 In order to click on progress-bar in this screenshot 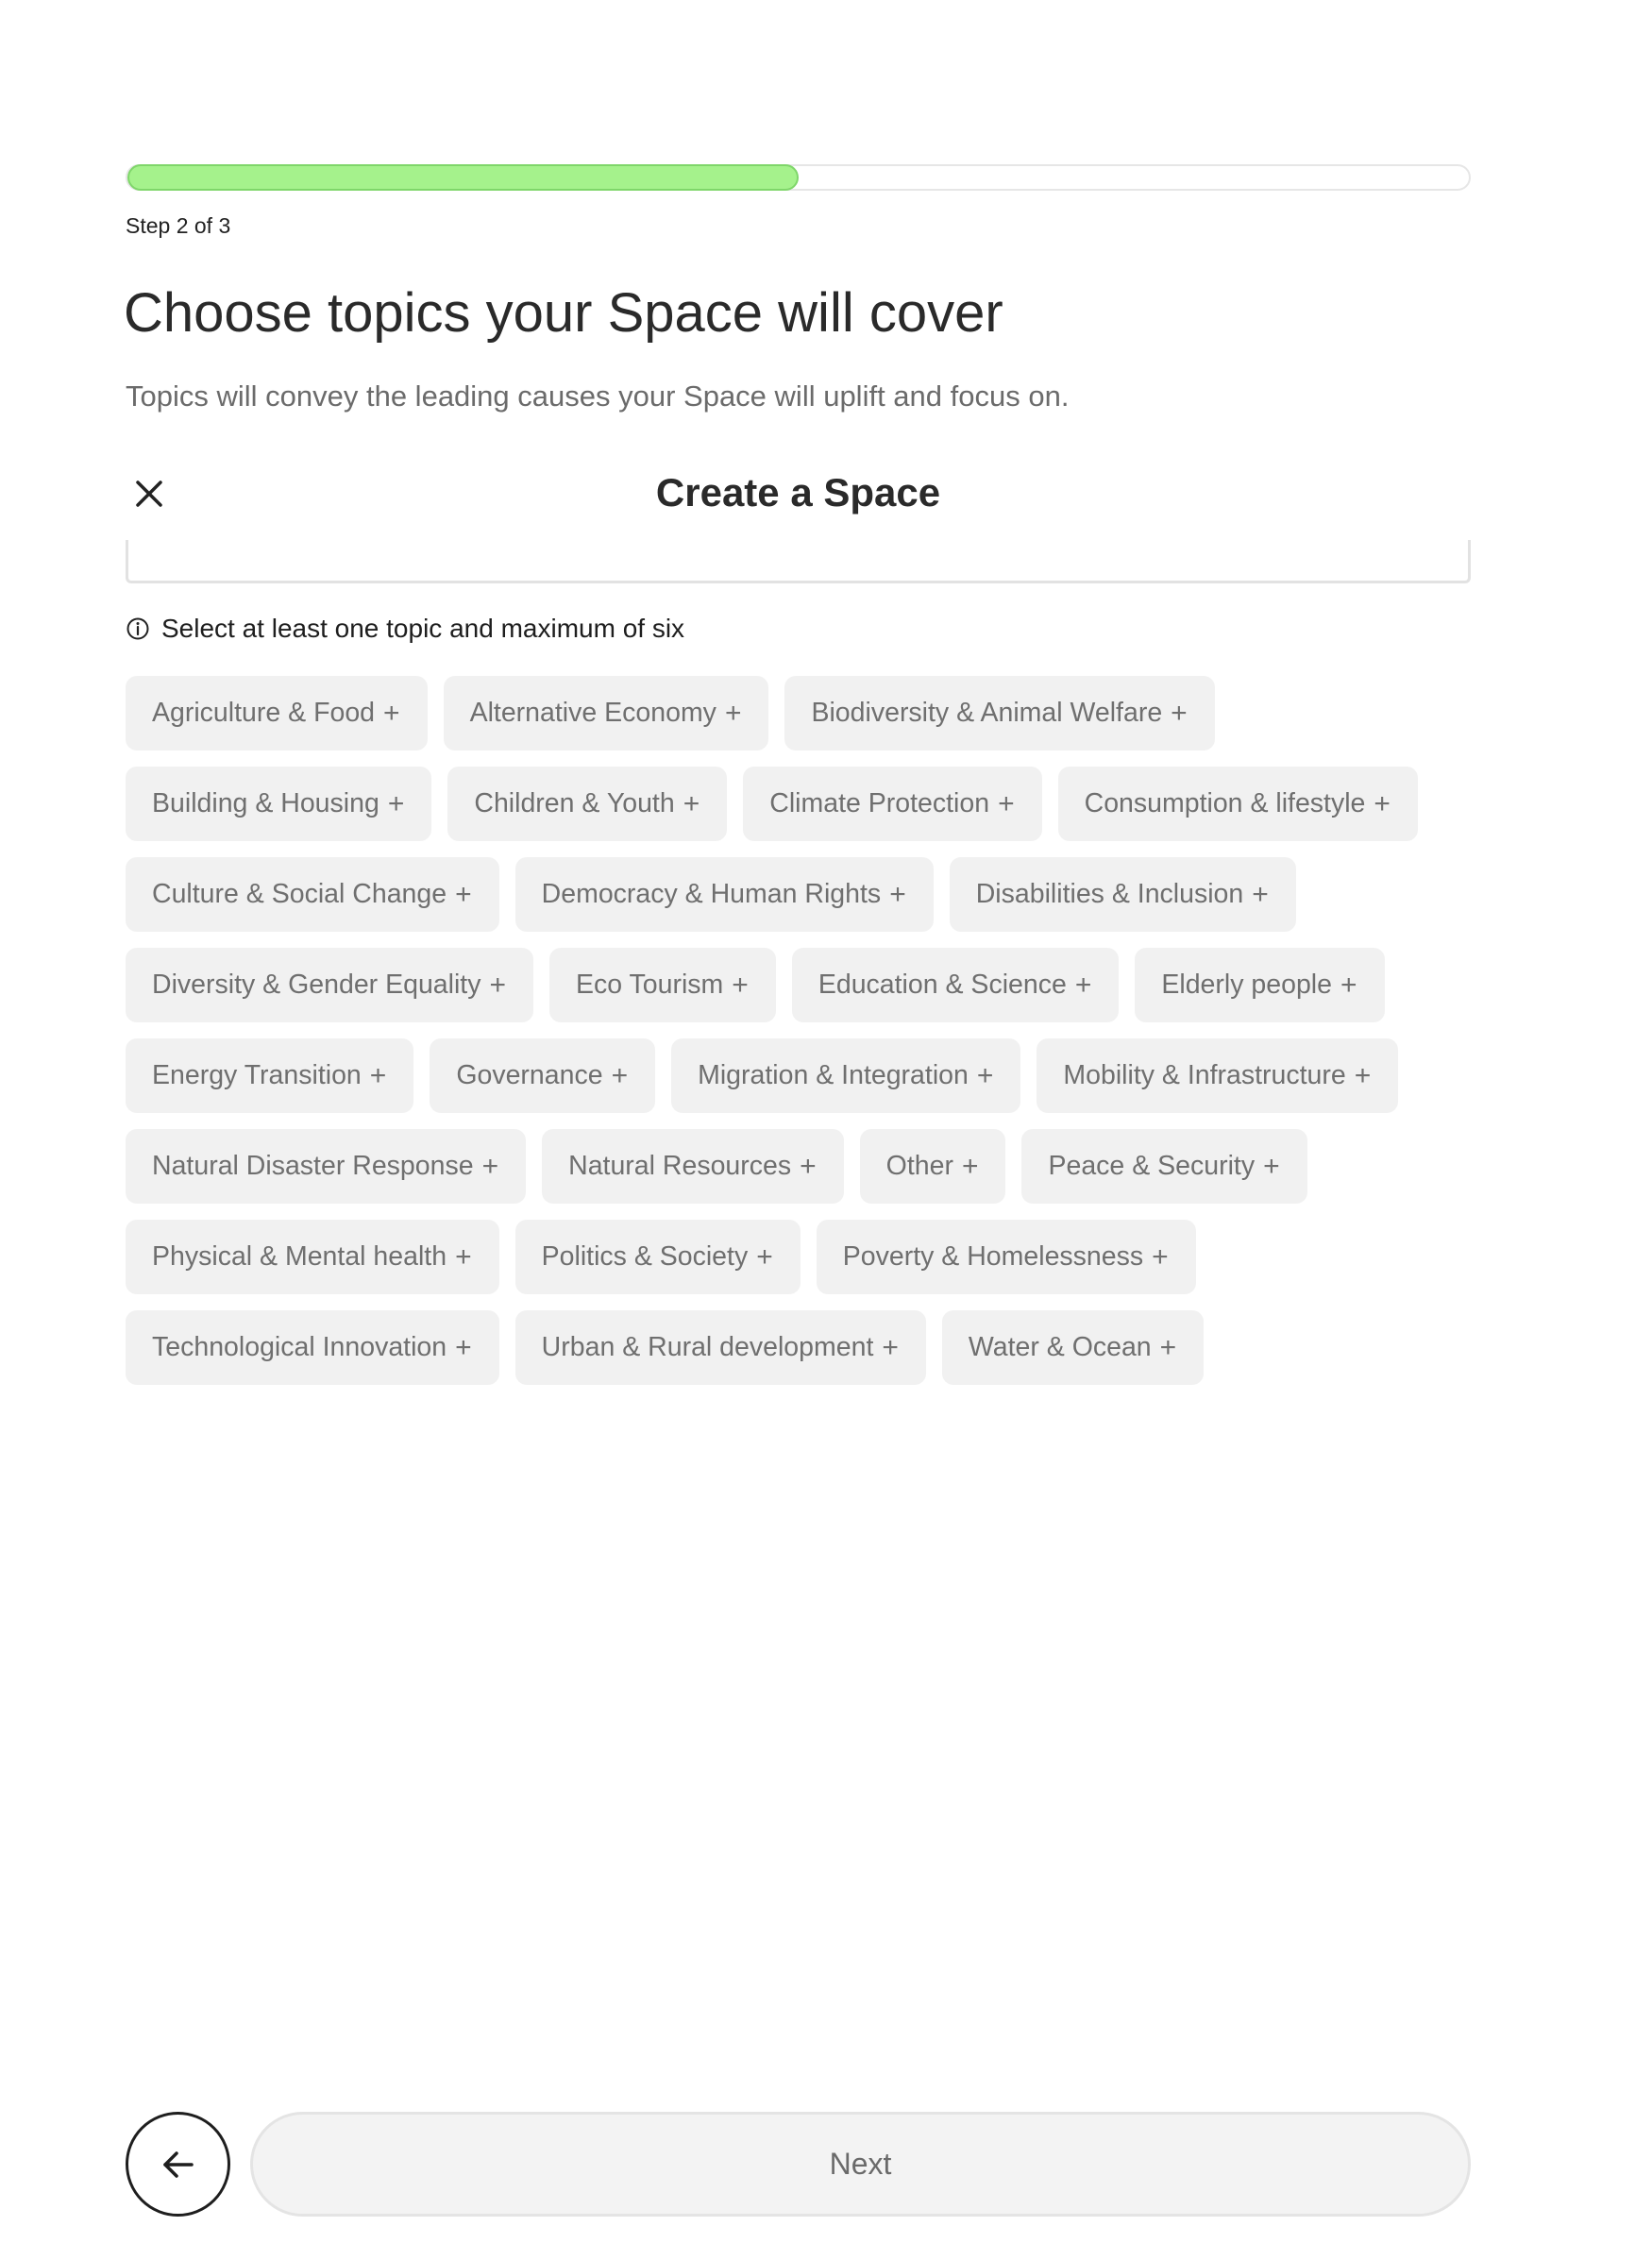, I will do `click(798, 177)`.